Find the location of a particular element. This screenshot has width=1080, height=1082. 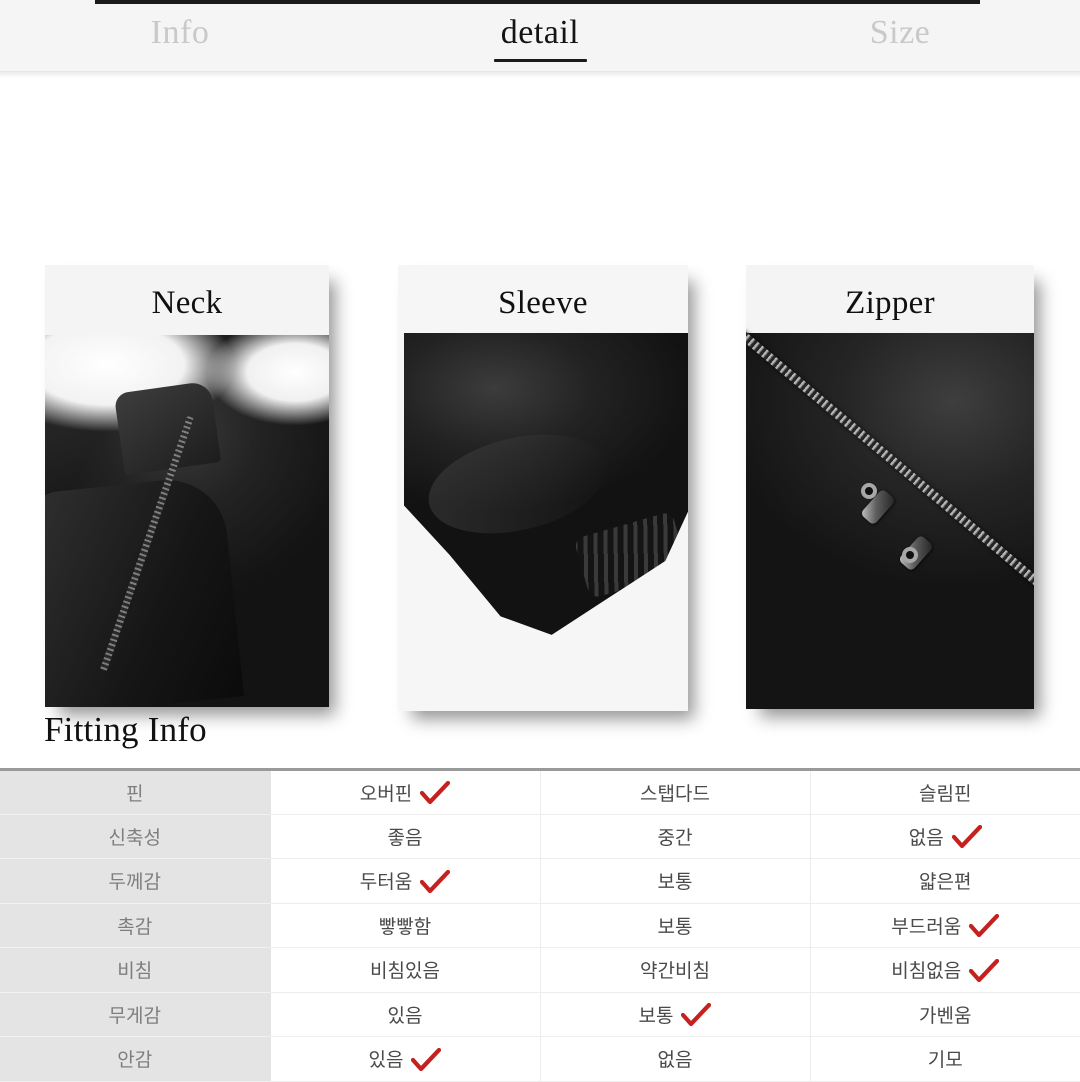

fitting-option-cell: 비침있음 is located at coordinates (405, 970).